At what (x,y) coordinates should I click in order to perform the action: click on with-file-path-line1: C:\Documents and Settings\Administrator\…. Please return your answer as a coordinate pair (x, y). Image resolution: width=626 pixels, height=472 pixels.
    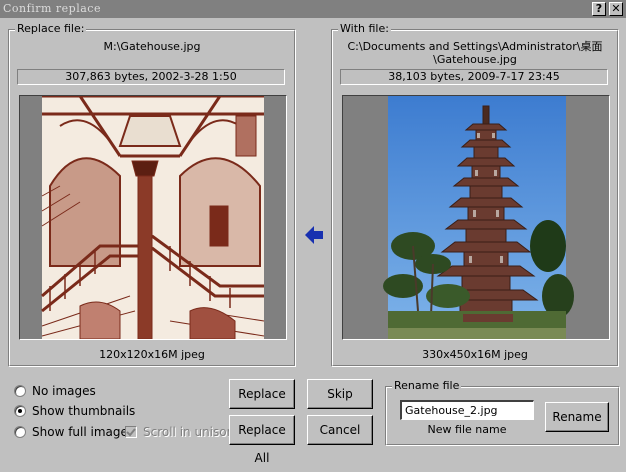
    Looking at the image, I should click on (475, 46).